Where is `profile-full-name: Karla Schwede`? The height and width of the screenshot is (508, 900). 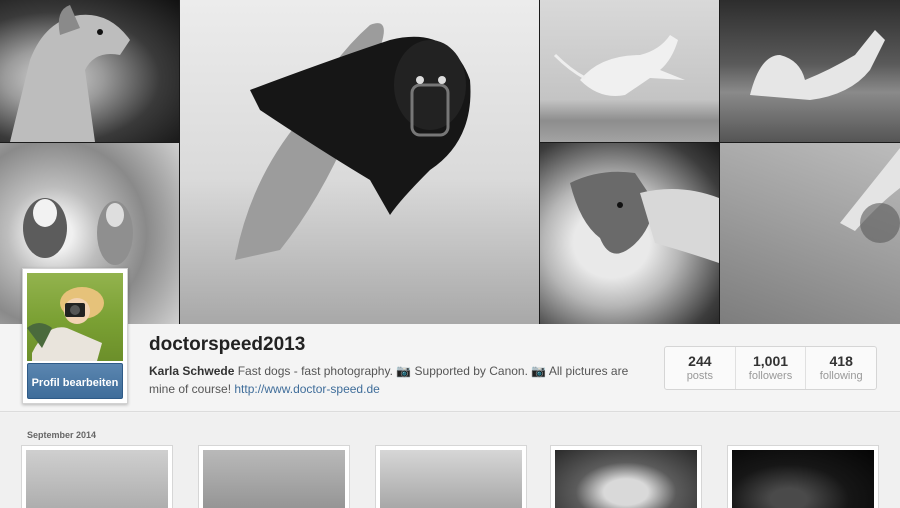
profile-full-name: Karla Schwede is located at coordinates (192, 371).